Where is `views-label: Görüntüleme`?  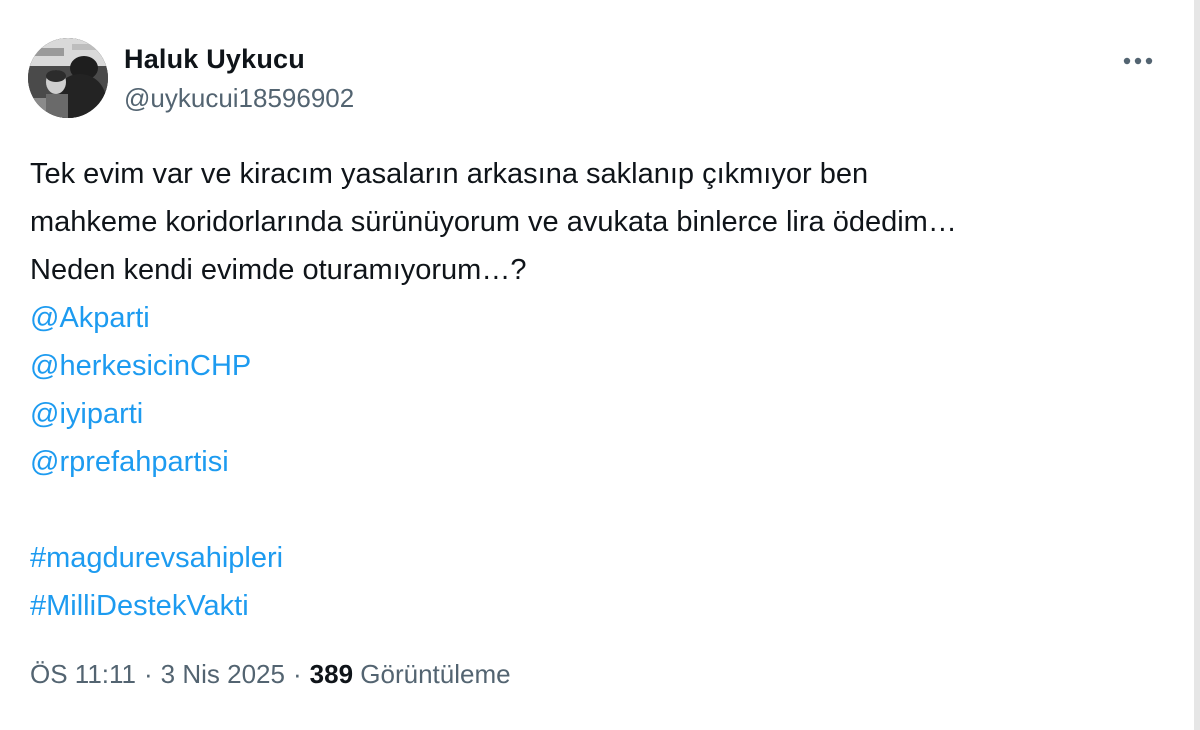 views-label: Görüntüleme is located at coordinates (435, 674).